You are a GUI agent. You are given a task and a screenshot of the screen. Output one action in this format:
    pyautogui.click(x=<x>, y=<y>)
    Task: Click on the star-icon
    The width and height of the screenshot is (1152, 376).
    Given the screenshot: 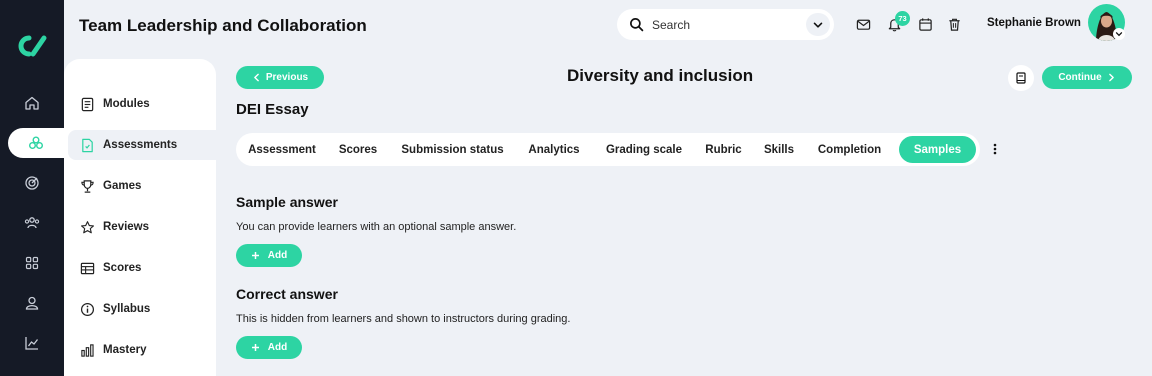 What is the action you would take?
    pyautogui.click(x=87, y=226)
    